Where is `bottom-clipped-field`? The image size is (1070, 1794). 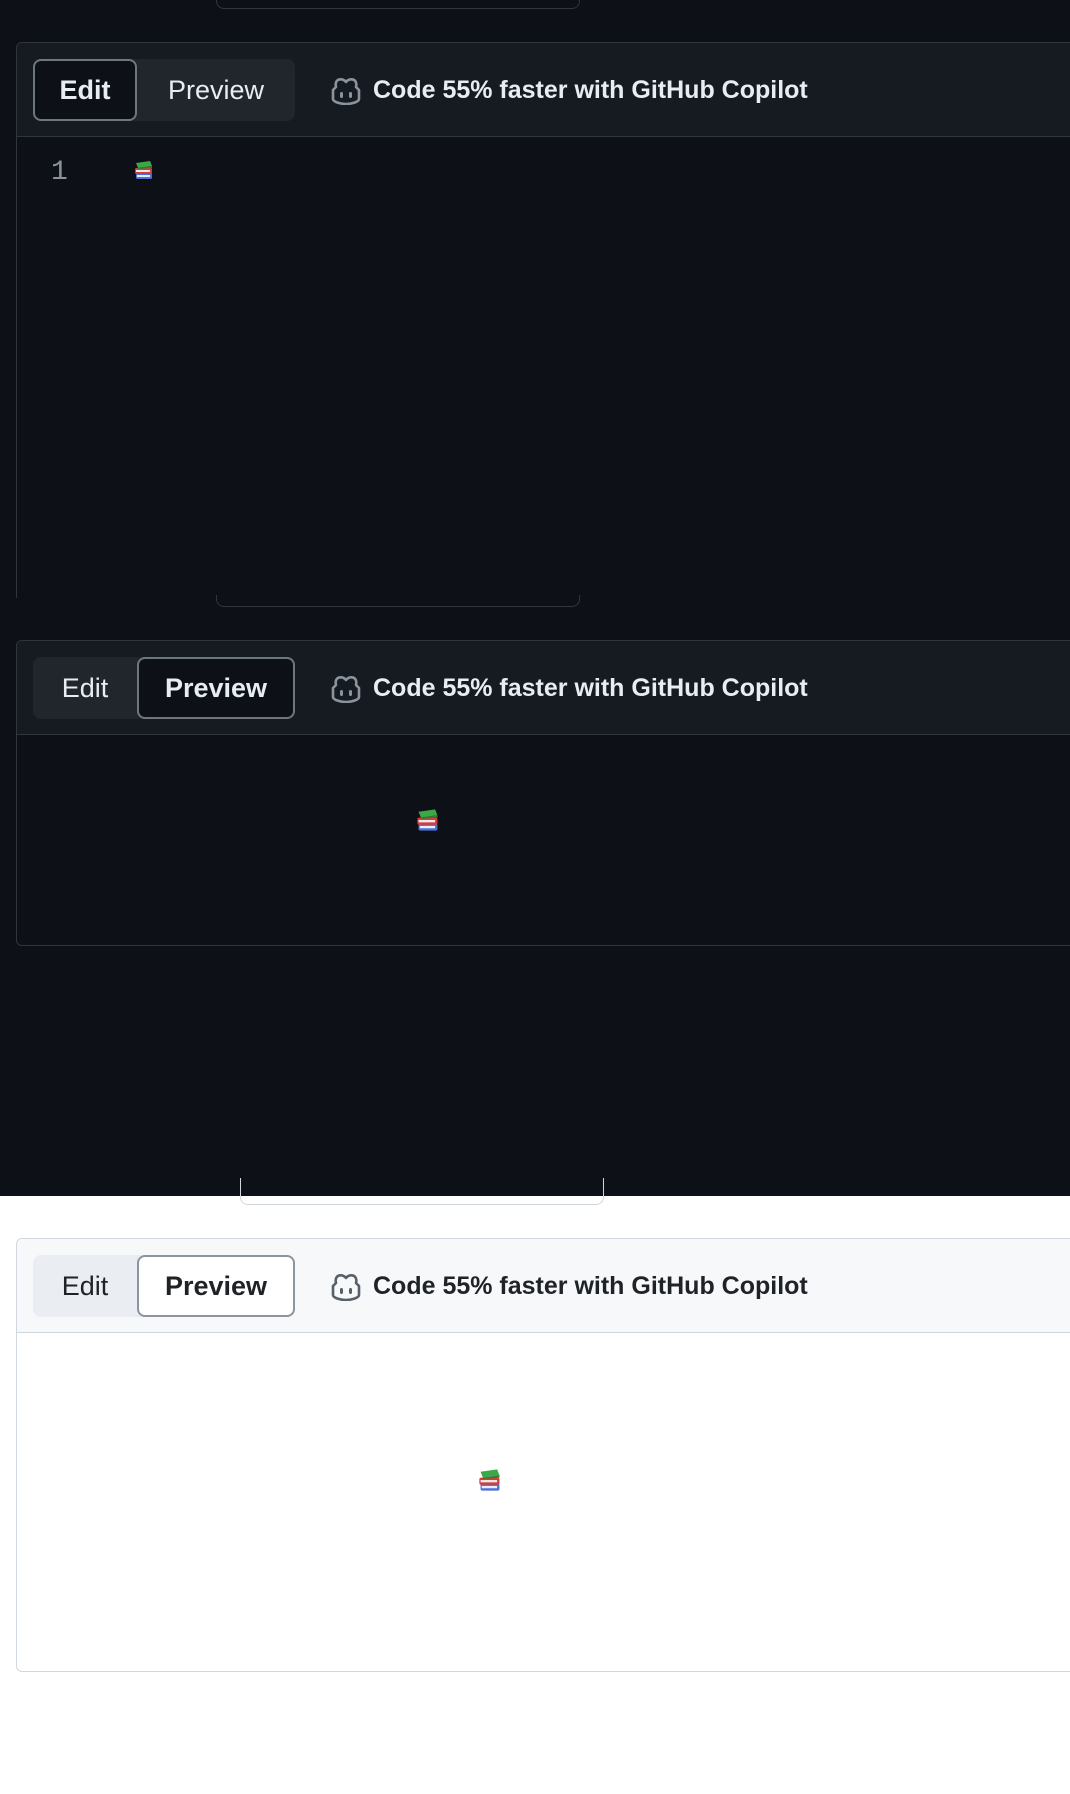 bottom-clipped-field is located at coordinates (422, 1191).